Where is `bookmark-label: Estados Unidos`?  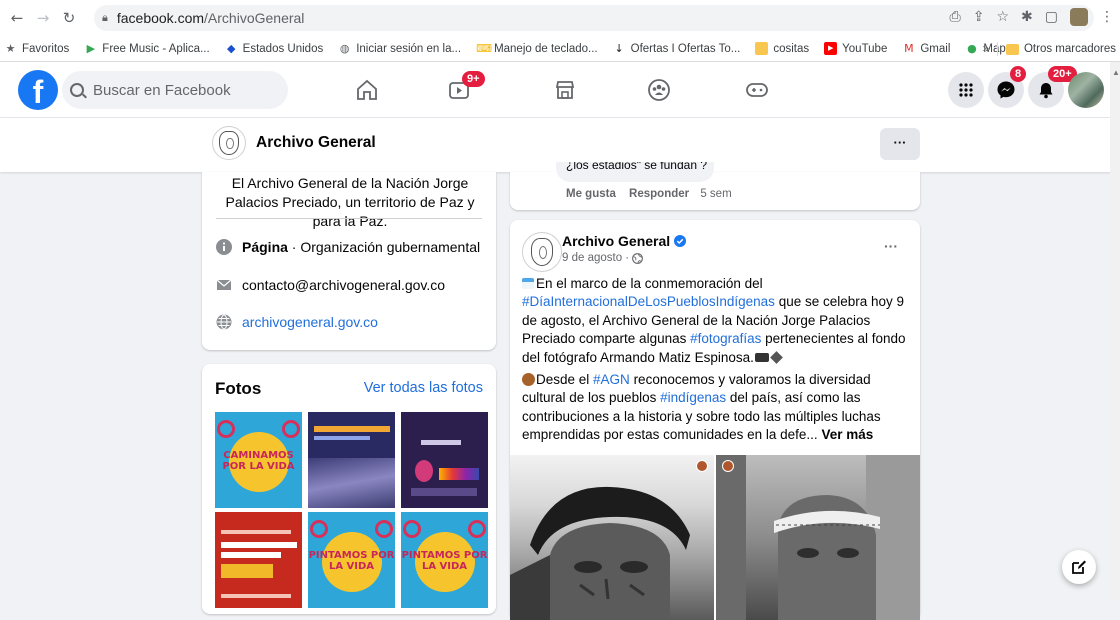
bookmark-label: Estados Unidos is located at coordinates (283, 48).